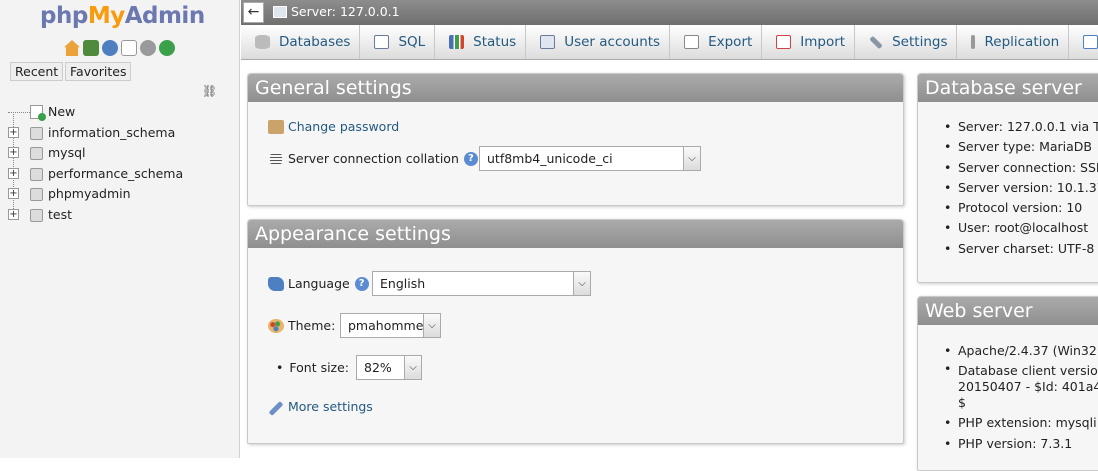  What do you see at coordinates (1019, 208) in the screenshot?
I see `list-item: Protocol version: 10` at bounding box center [1019, 208].